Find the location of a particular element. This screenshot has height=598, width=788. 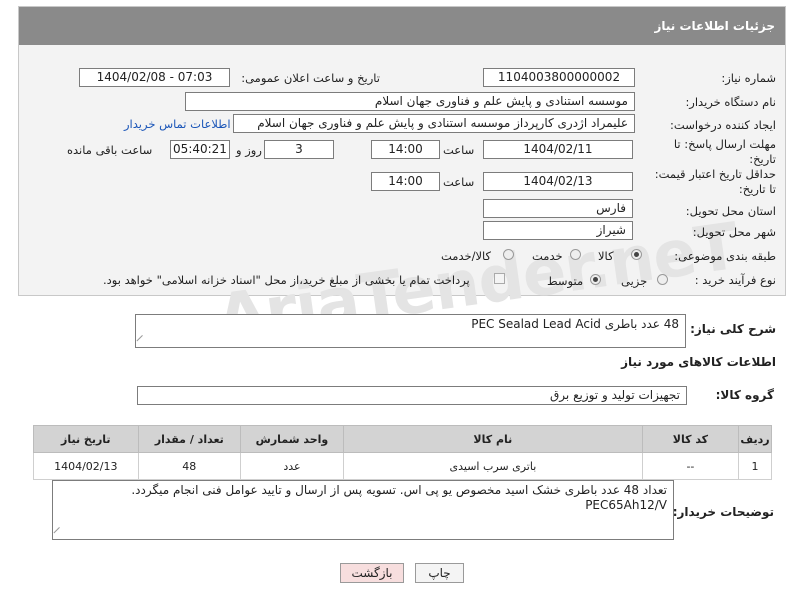

deadline-label: مهلت ارسال پاسخ: تا تاریخ: is located at coordinates (724, 151).